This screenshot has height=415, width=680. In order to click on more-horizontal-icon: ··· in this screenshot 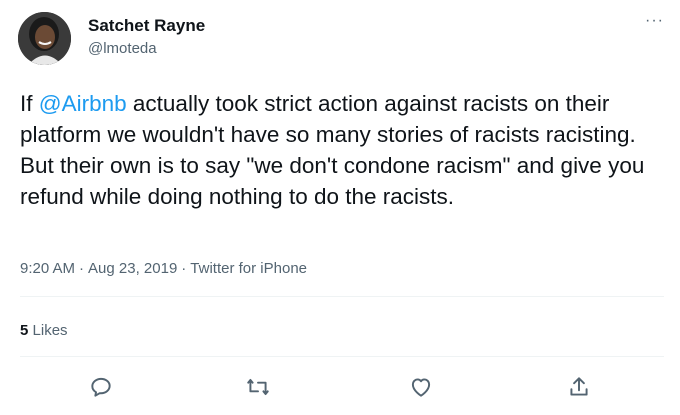, I will do `click(654, 21)`.